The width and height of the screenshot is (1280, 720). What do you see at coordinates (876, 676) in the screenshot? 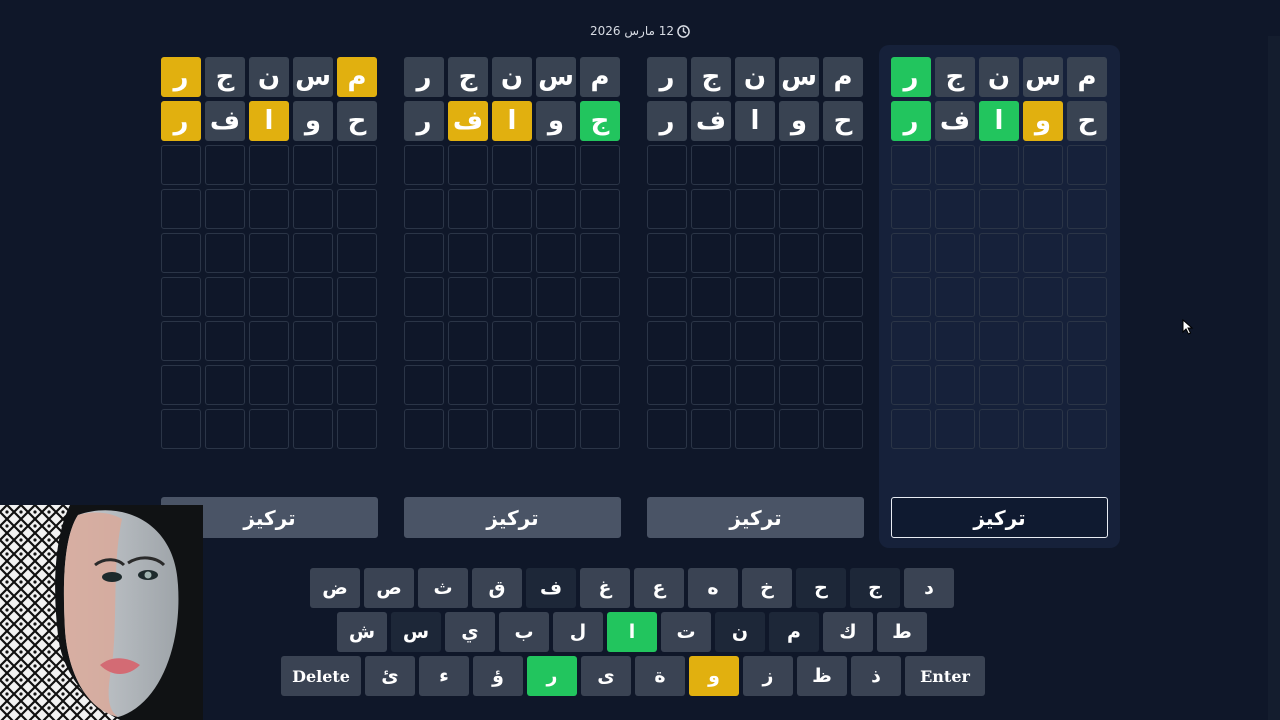
I see `letter-key: ذ` at bounding box center [876, 676].